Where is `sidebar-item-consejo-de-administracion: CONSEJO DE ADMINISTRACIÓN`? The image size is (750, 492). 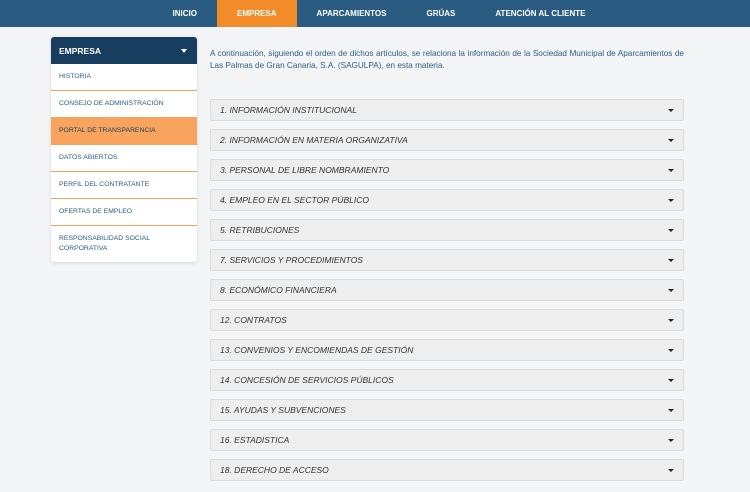
sidebar-item-consejo-de-administracion: CONSEJO DE ADMINISTRACIÓN is located at coordinates (124, 104).